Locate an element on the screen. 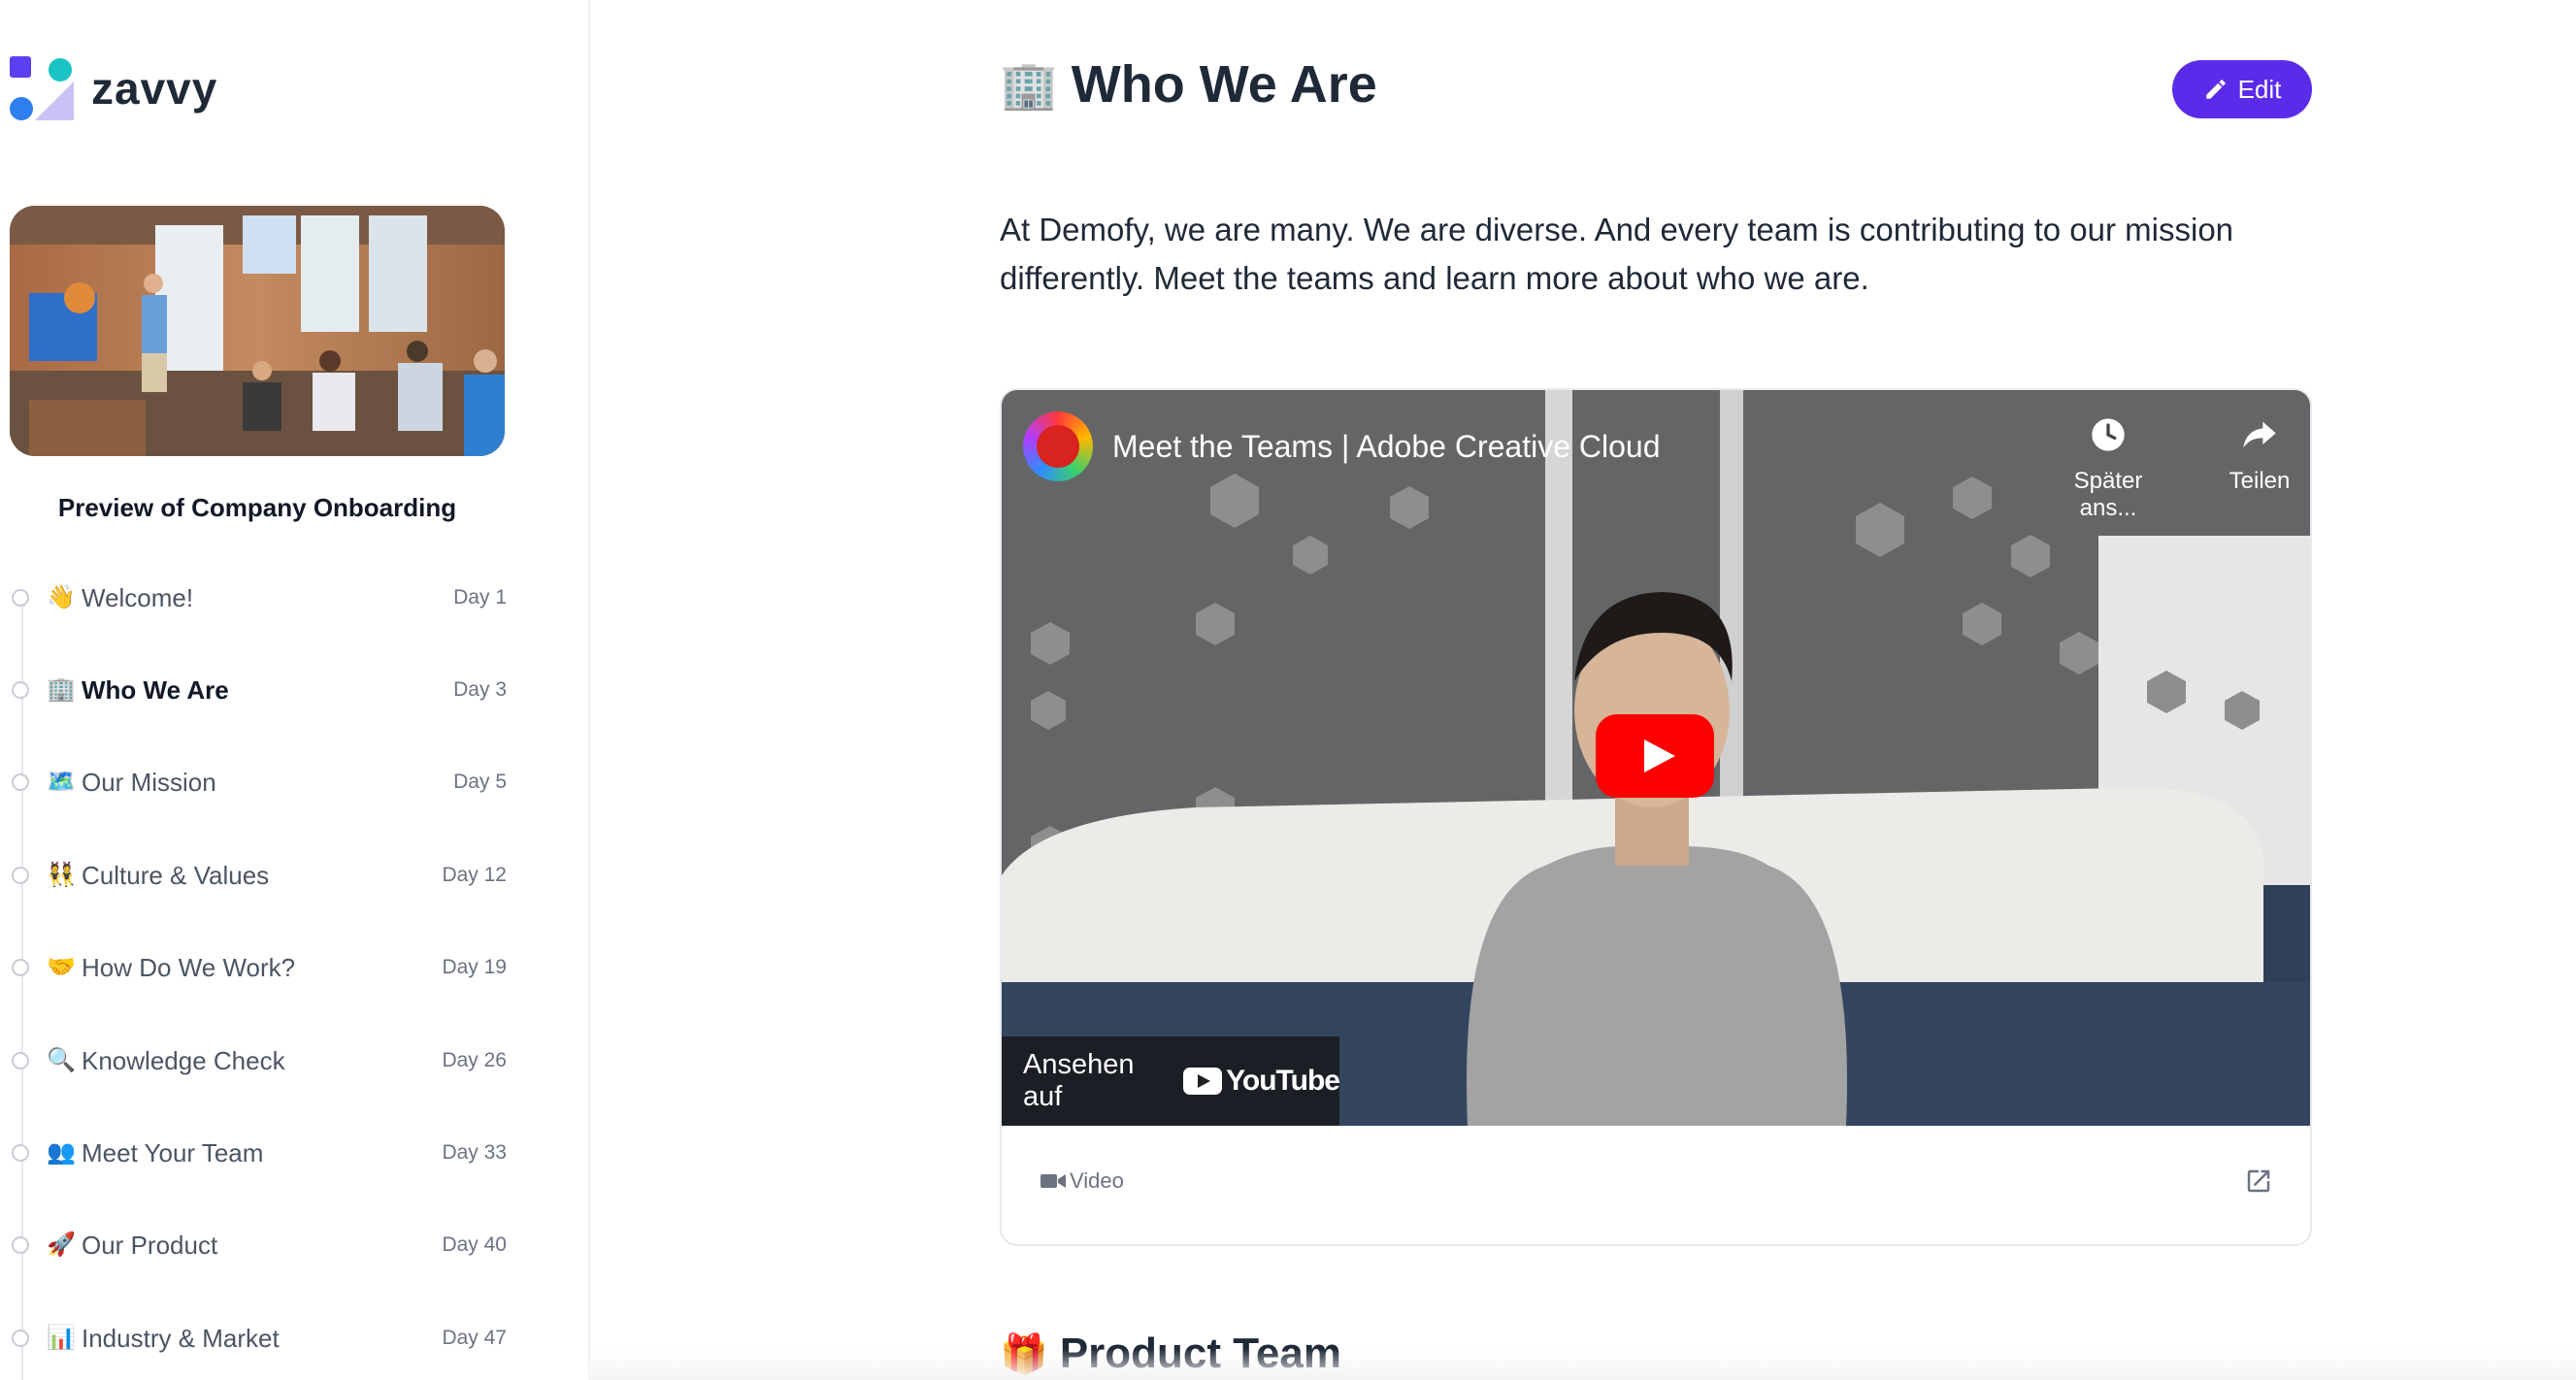  step-day: Day 5 is located at coordinates (480, 782).